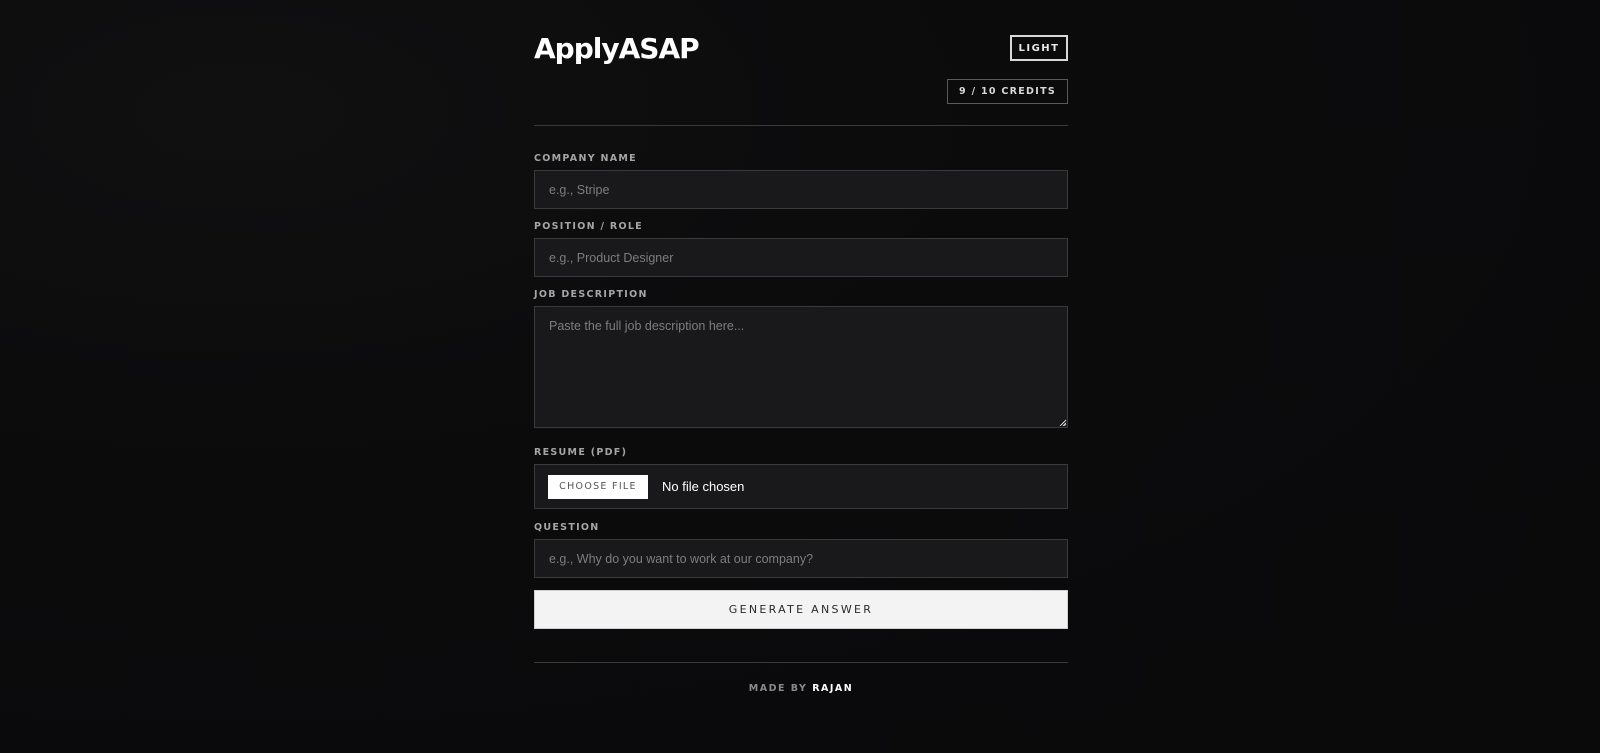 This screenshot has height=753, width=1600. I want to click on position-label: POSITION / ROLE, so click(588, 226).